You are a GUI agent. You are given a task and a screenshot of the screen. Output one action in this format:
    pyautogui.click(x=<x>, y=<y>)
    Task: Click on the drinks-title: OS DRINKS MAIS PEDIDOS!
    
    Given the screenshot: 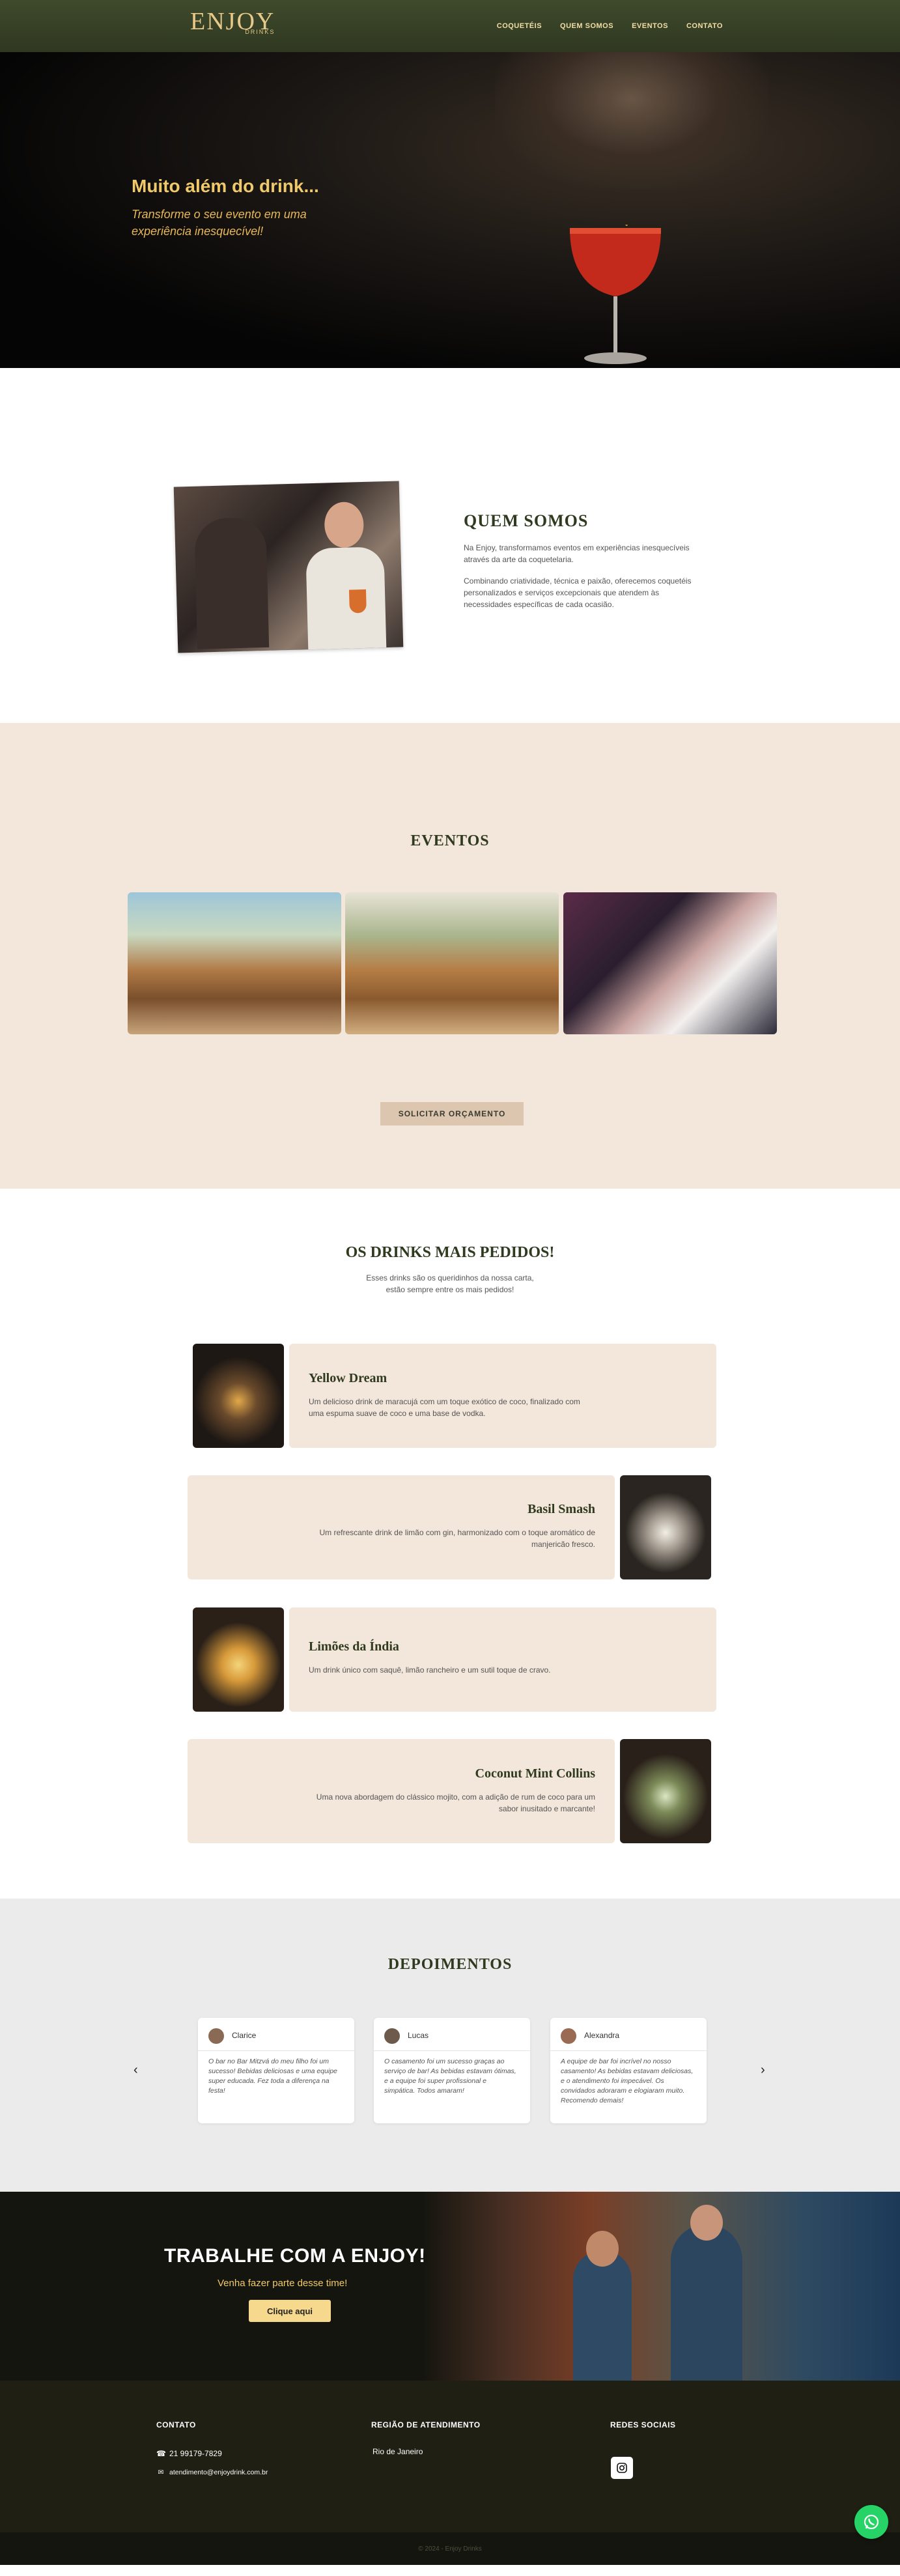 What is the action you would take?
    pyautogui.click(x=450, y=1252)
    